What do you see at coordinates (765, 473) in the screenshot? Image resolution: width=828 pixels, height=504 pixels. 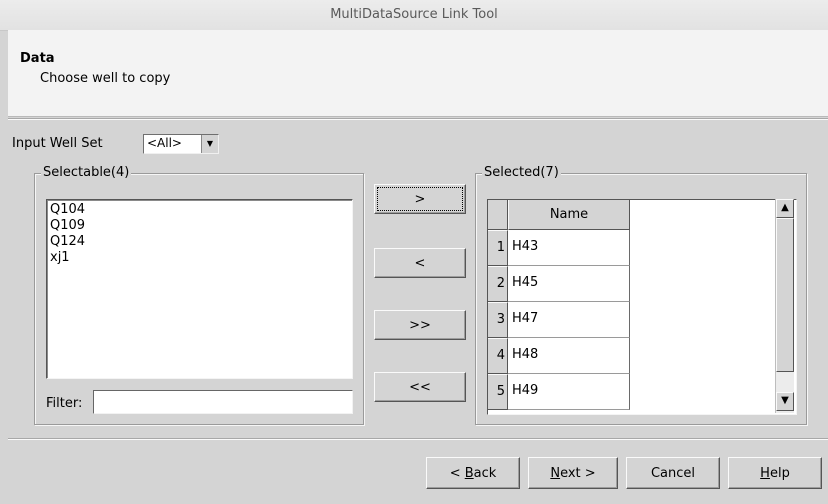 I see `help-button-mnemonic: H` at bounding box center [765, 473].